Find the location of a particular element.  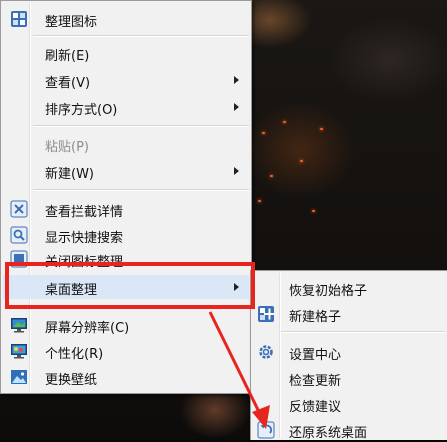

menu-item-paste: 粘贴(P) is located at coordinates (126, 144).